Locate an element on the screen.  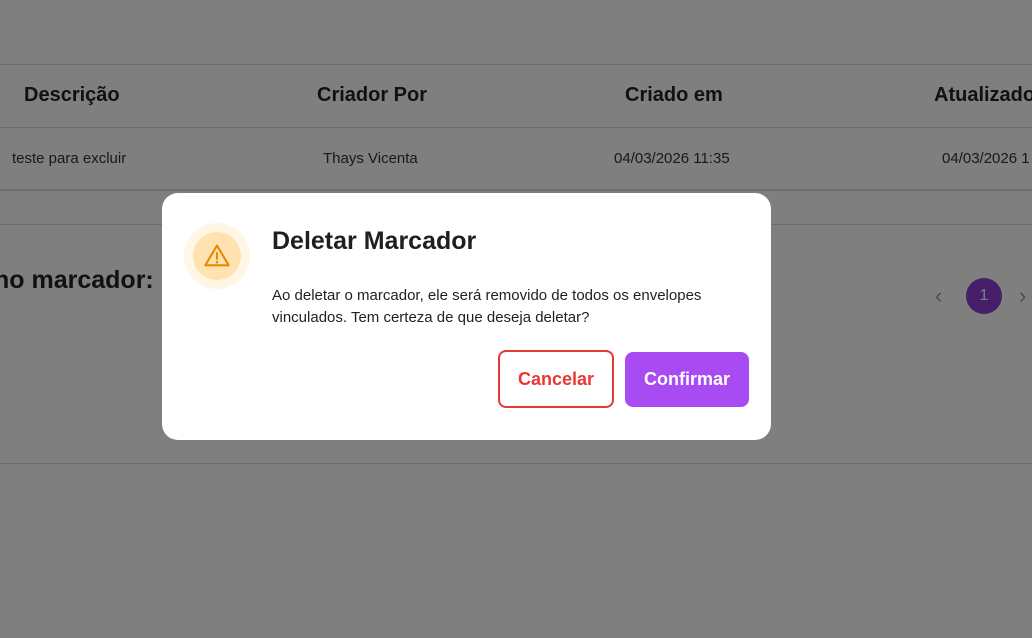
cancel-button: Cancelar is located at coordinates (556, 379).